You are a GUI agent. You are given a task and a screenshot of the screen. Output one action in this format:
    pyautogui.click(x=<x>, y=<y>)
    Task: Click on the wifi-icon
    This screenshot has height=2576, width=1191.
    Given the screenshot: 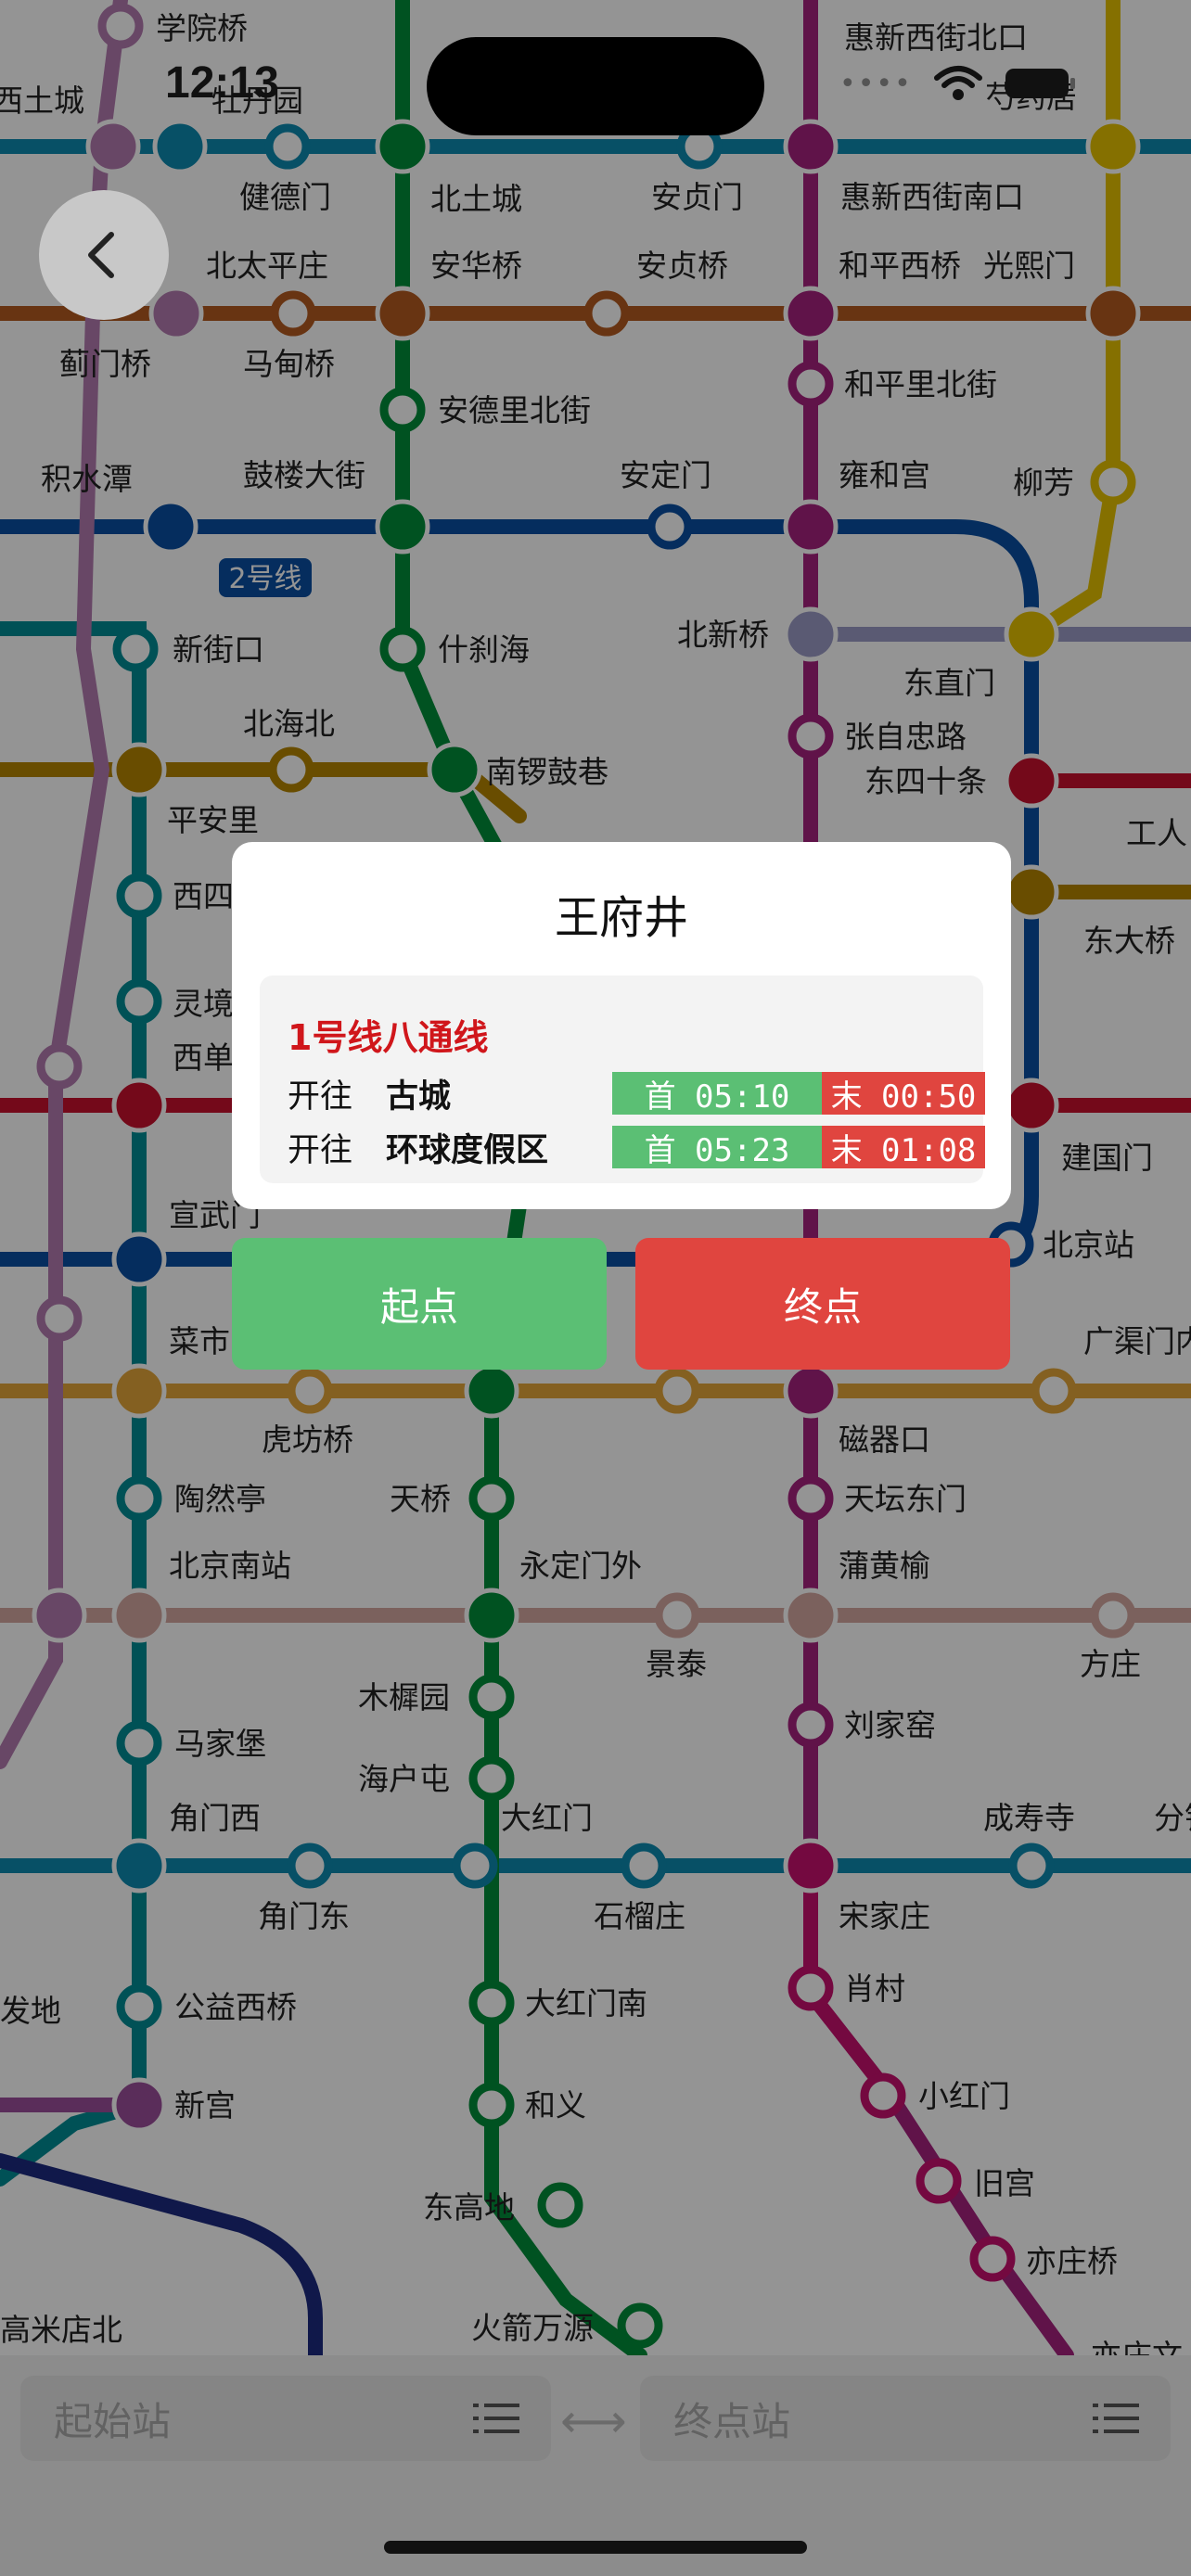 What is the action you would take?
    pyautogui.click(x=958, y=83)
    